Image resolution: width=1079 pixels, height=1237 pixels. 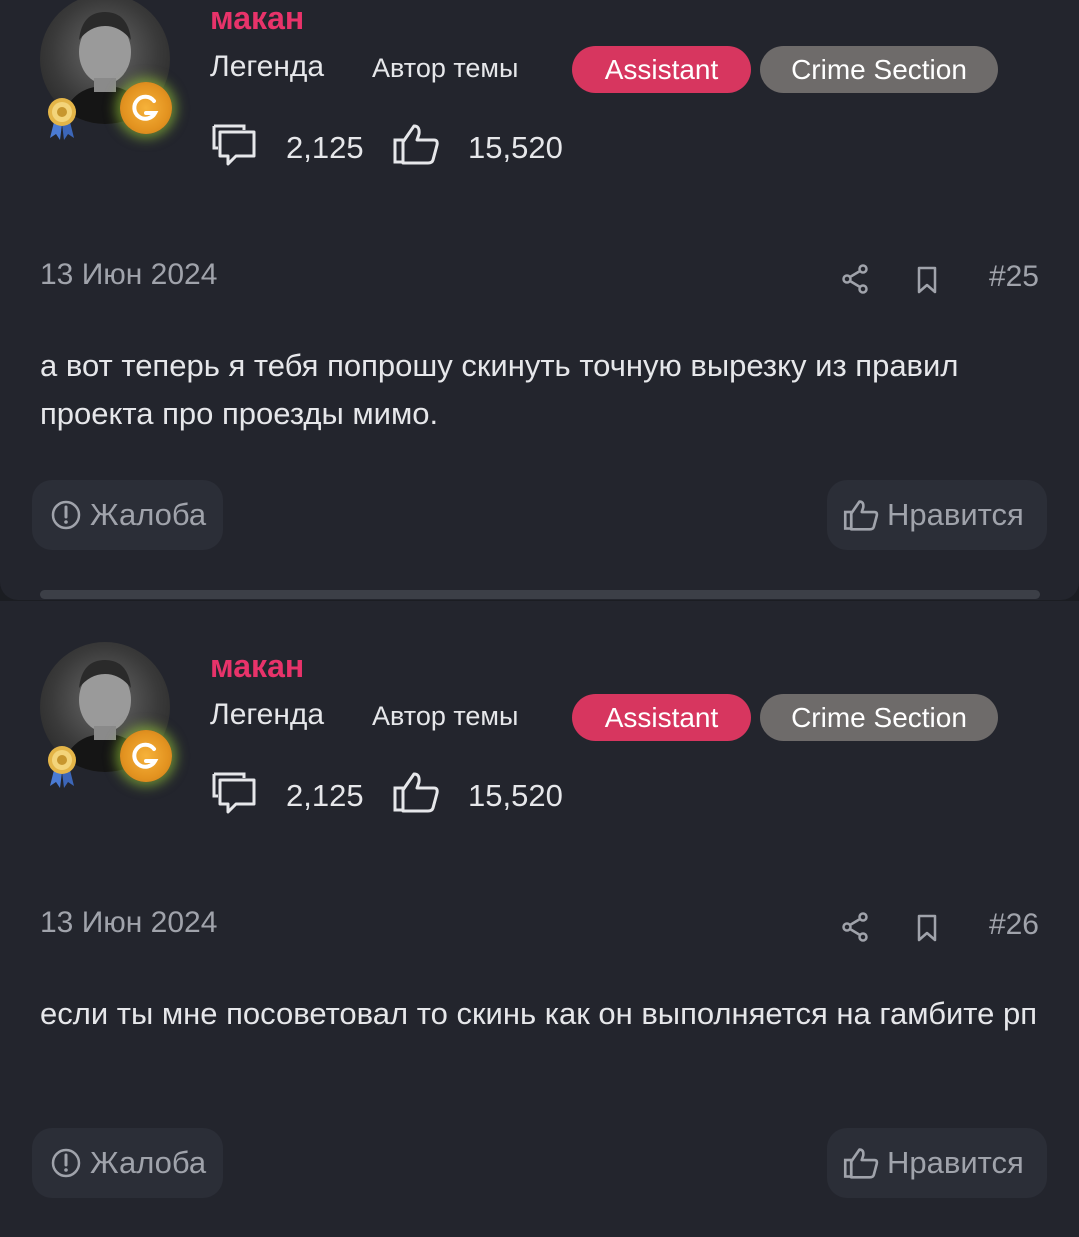 I want to click on post-number-link: #26, so click(x=1014, y=925).